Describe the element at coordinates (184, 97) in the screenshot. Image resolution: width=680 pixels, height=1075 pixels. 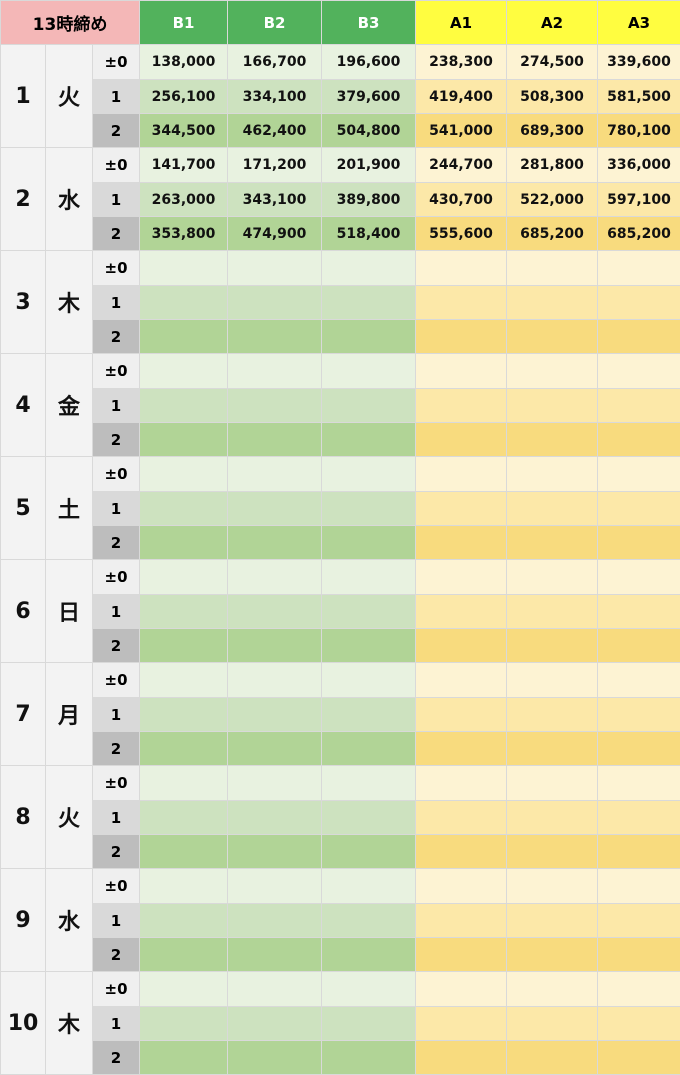
I see `price-cell: 256,100` at that location.